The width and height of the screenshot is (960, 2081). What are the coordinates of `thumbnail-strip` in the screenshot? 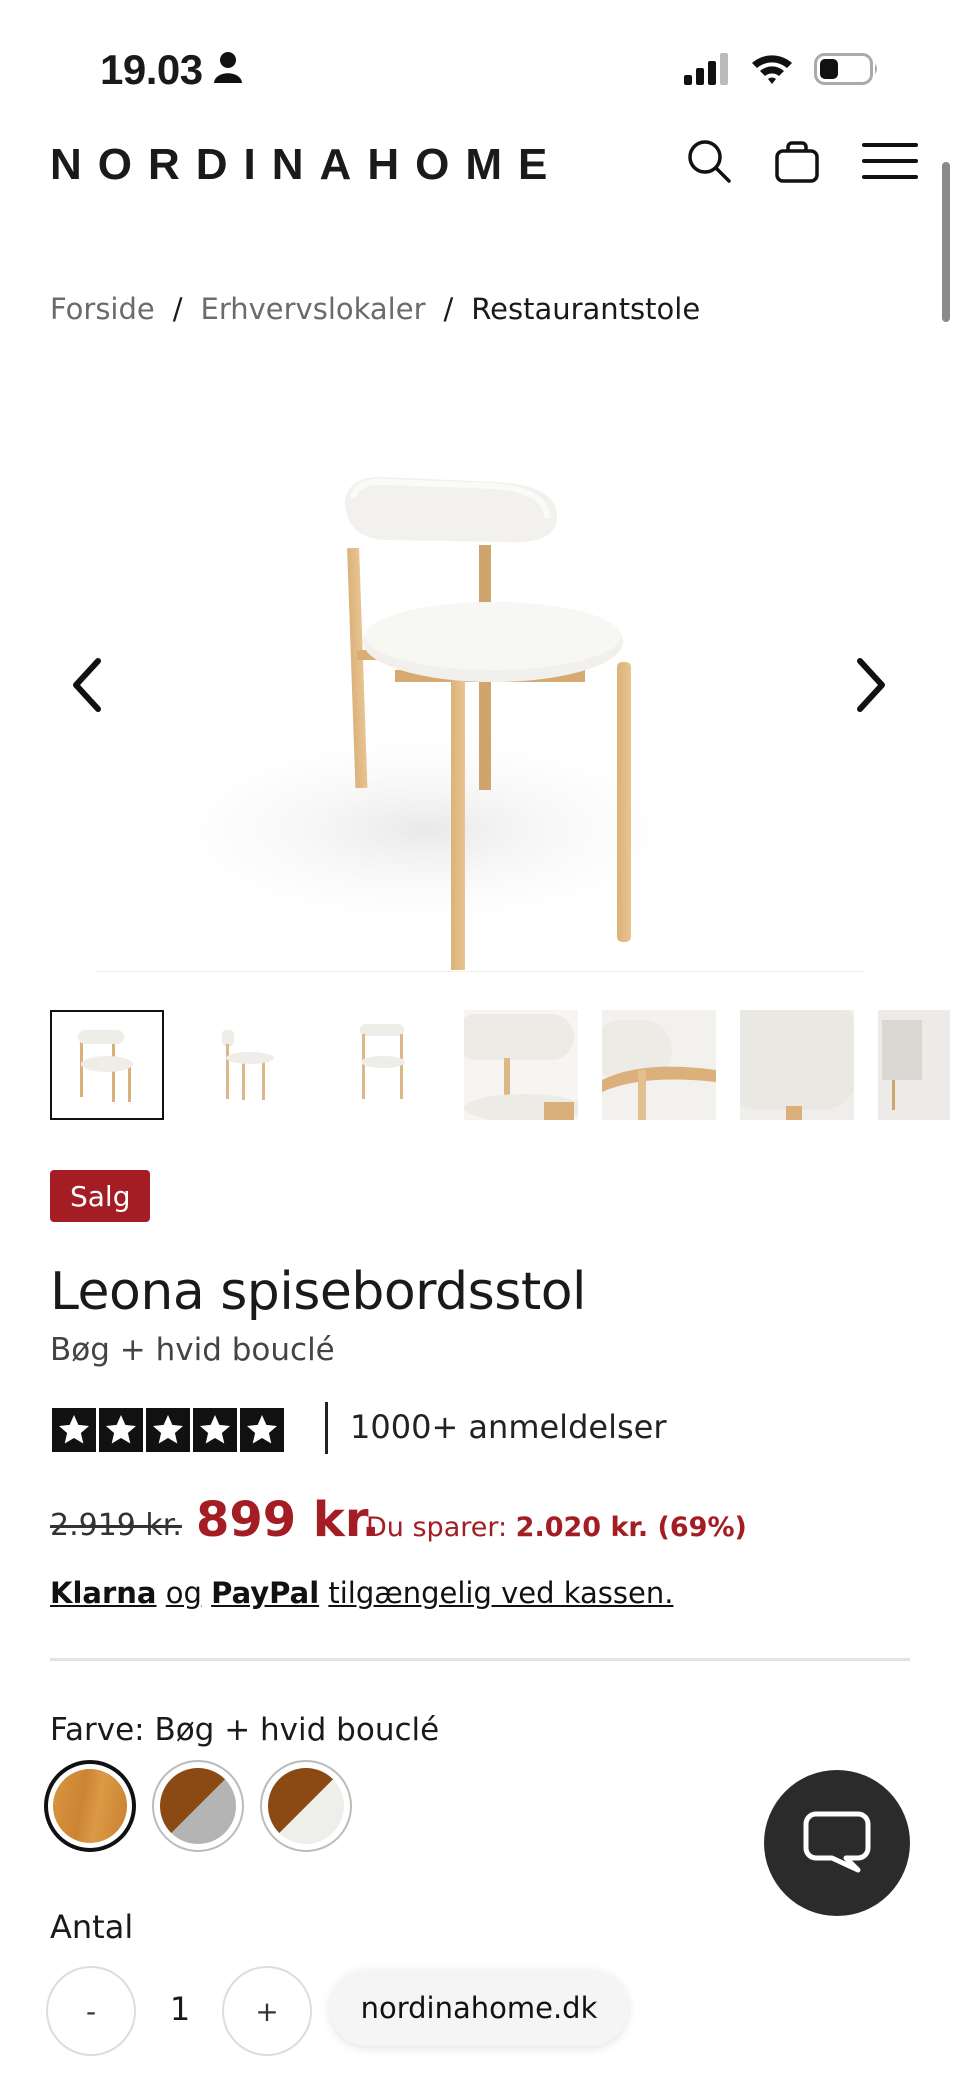 It's located at (500, 1065).